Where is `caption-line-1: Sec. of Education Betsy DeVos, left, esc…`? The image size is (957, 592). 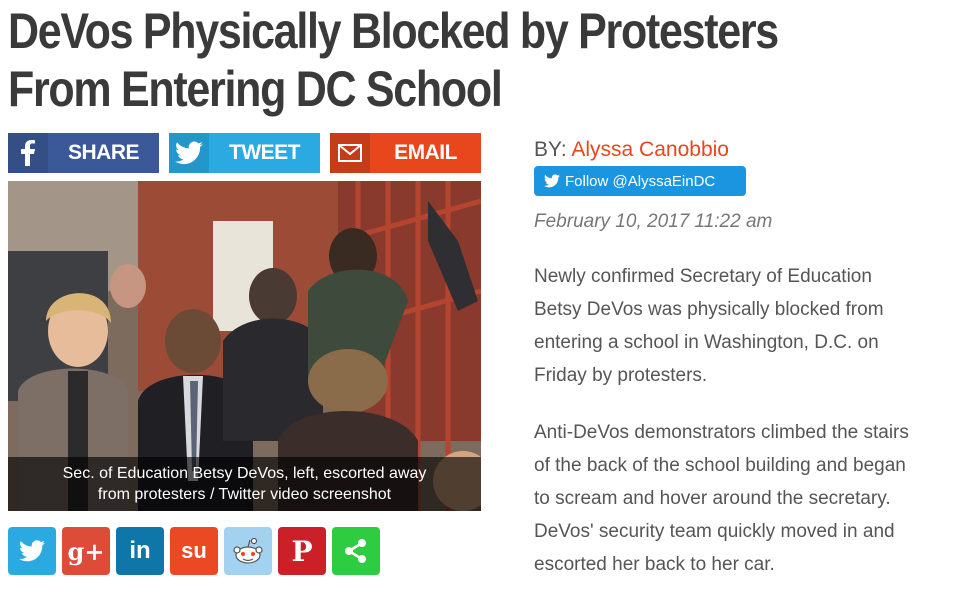
caption-line-1: Sec. of Education Betsy DeVos, left, esc… is located at coordinates (244, 473).